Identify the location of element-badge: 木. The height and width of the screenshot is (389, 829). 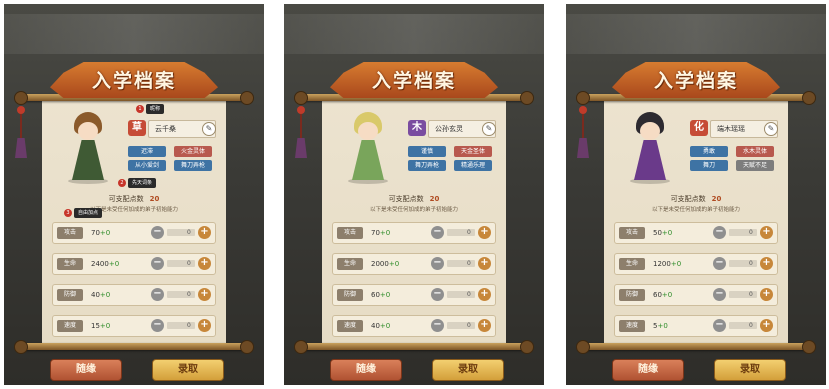
(417, 128).